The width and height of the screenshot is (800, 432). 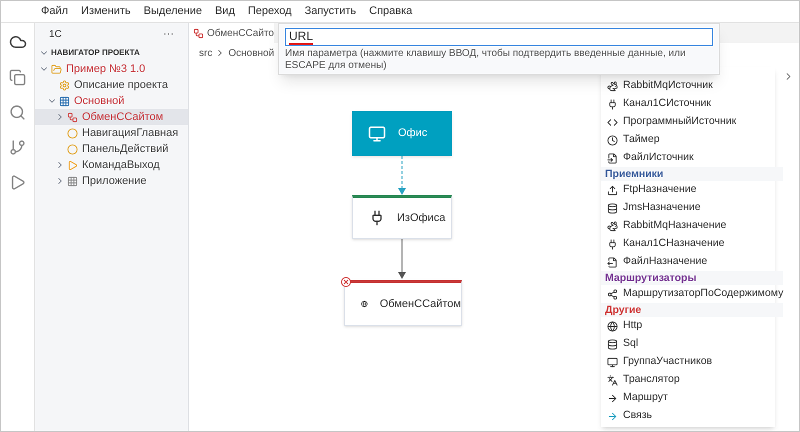 I want to click on run-icon, so click(x=17, y=182).